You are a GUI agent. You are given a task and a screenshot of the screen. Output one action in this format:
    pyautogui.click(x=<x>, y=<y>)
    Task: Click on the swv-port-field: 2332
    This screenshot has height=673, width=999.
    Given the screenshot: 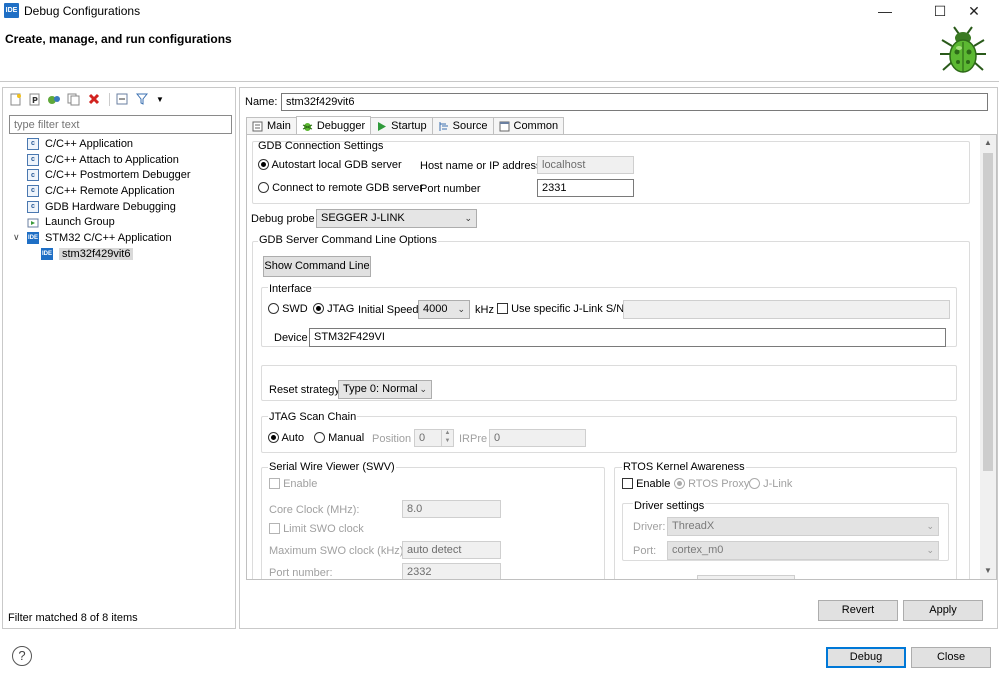 What is the action you would take?
    pyautogui.click(x=451, y=571)
    